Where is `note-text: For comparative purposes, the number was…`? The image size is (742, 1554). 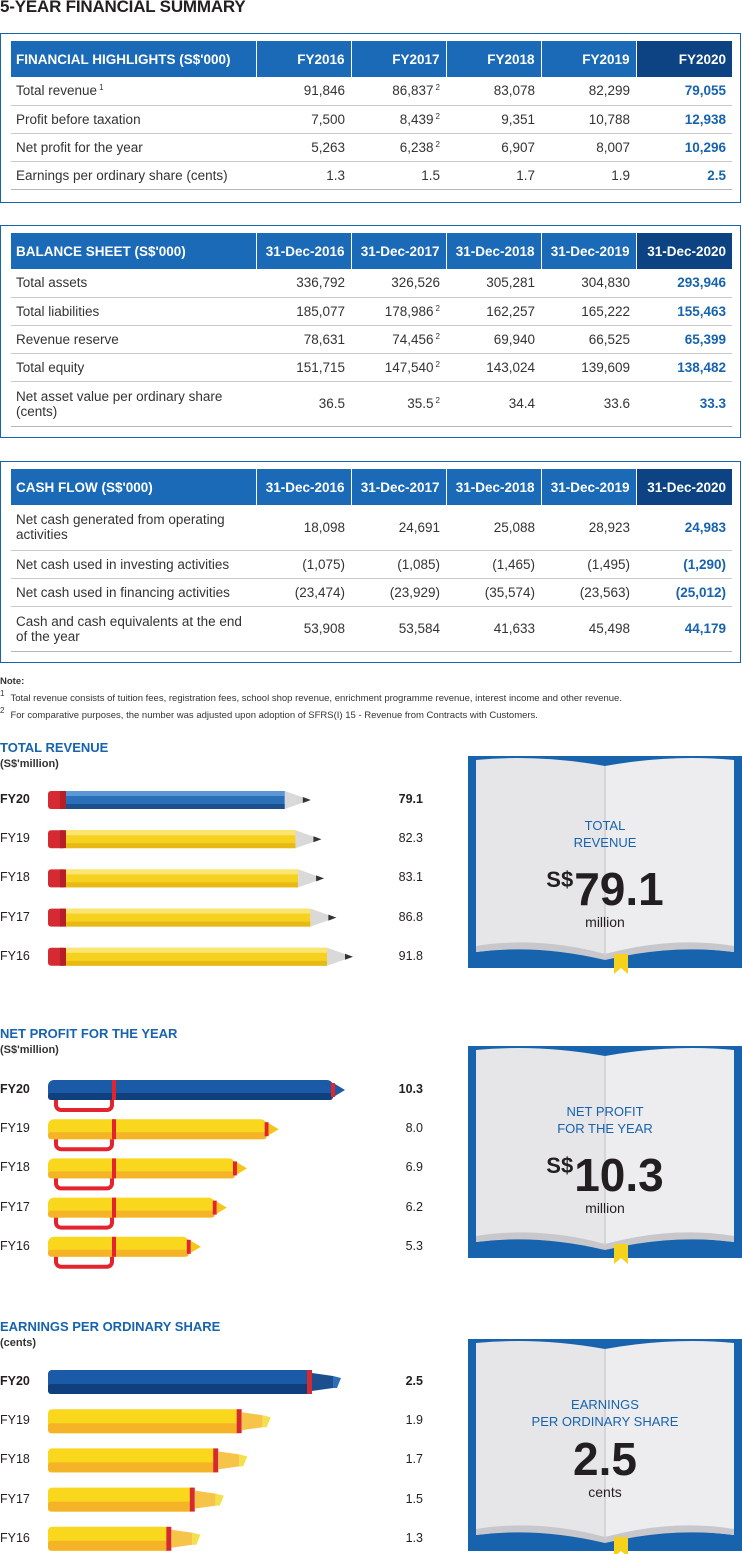 note-text: For comparative purposes, the number was… is located at coordinates (274, 715).